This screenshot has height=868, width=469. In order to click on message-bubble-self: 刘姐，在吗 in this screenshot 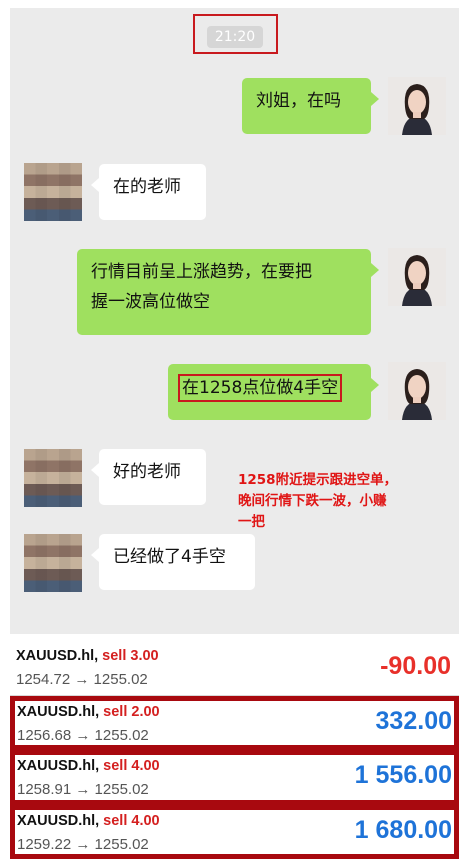, I will do `click(310, 106)`.